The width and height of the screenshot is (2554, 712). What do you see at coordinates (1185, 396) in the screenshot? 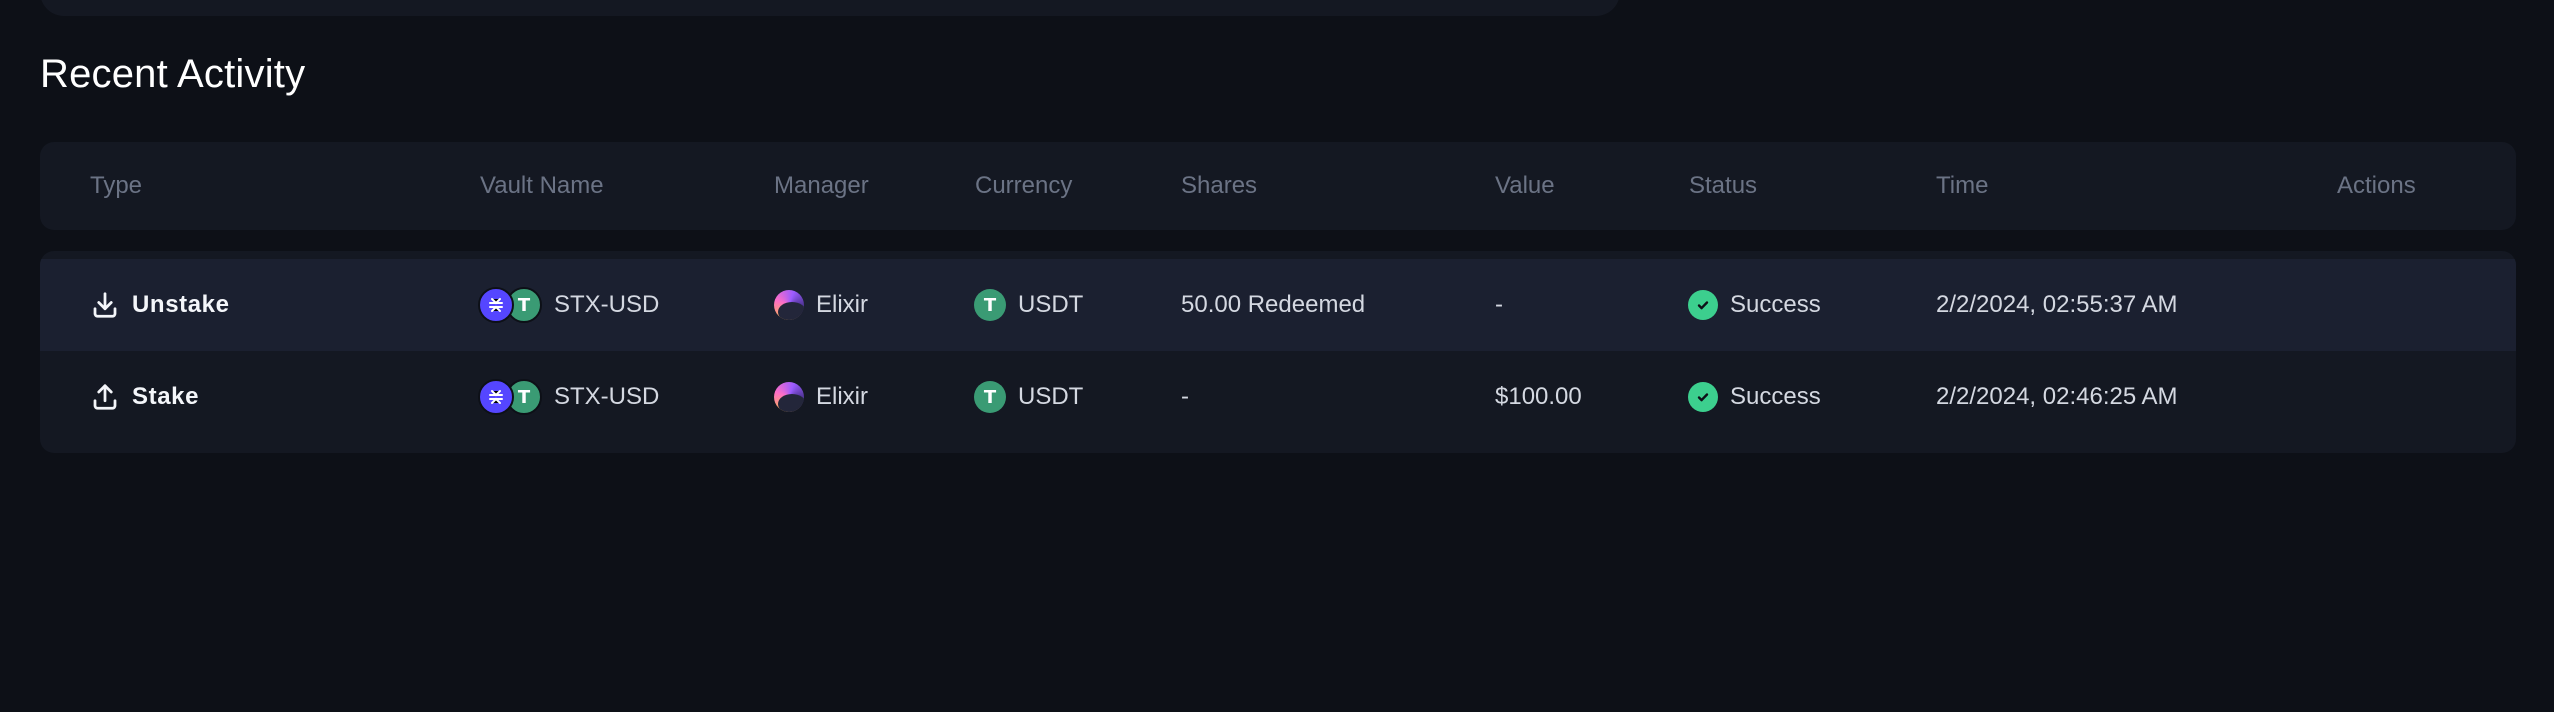
I see `shares-cell: -` at bounding box center [1185, 396].